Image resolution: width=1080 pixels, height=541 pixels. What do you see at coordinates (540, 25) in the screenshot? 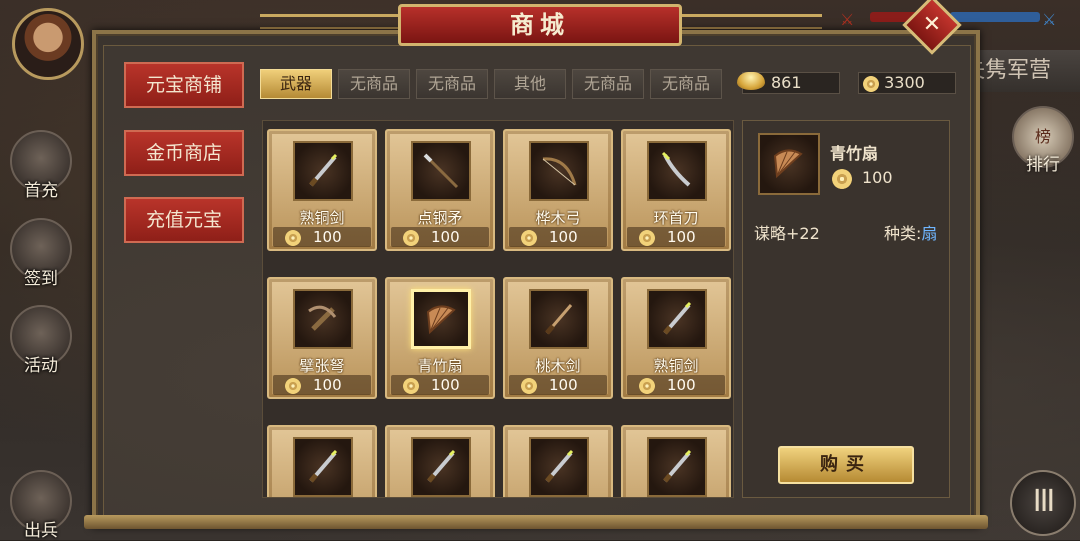
I see `shop-title: 商城` at bounding box center [540, 25].